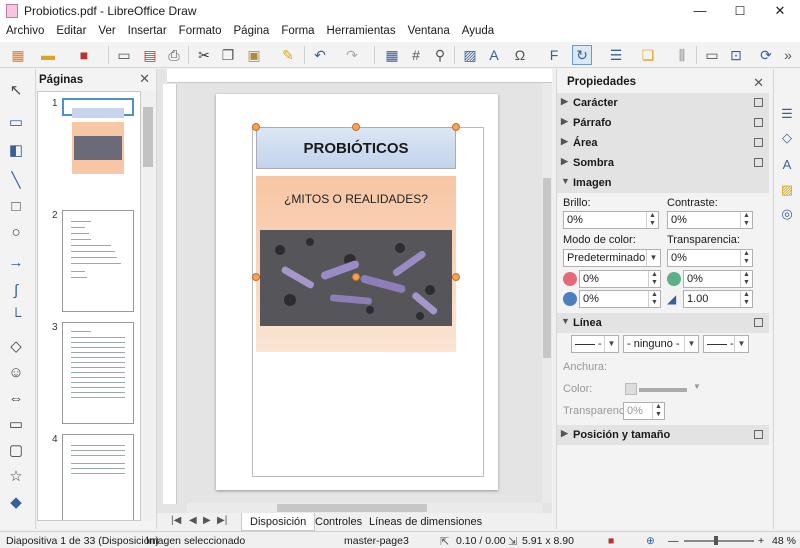 Image resolution: width=800 pixels, height=548 pixels. What do you see at coordinates (84, 55) in the screenshot?
I see `save-icon: ■` at bounding box center [84, 55].